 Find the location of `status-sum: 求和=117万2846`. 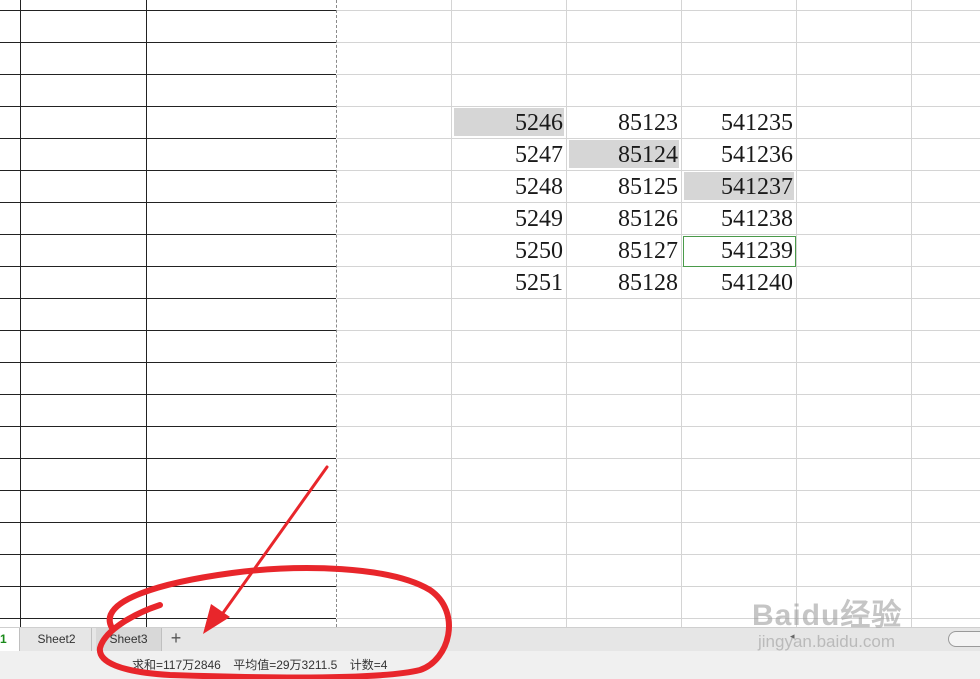

status-sum: 求和=117万2846 is located at coordinates (176, 665).